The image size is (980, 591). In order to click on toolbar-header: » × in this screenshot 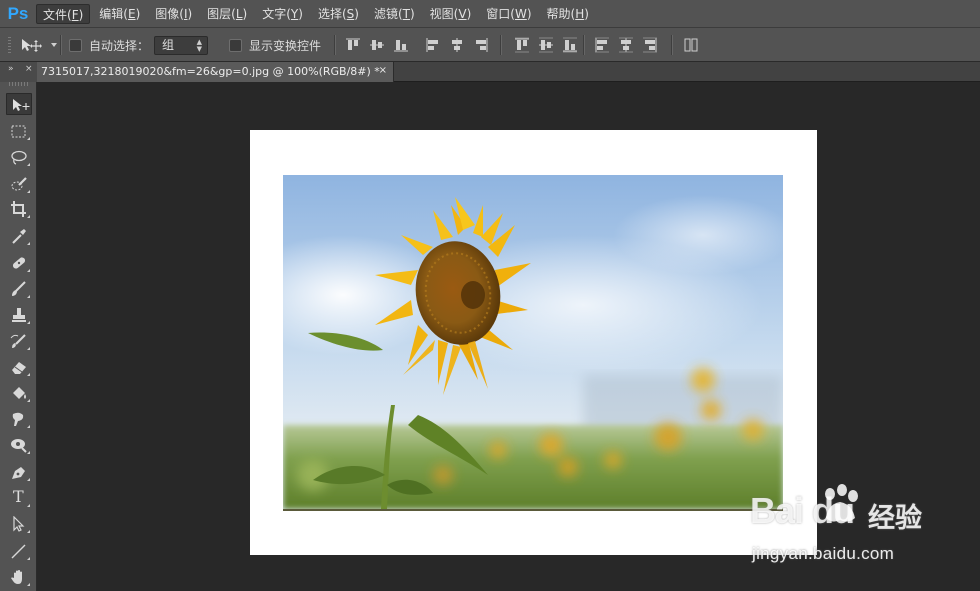, I will do `click(18, 72)`.